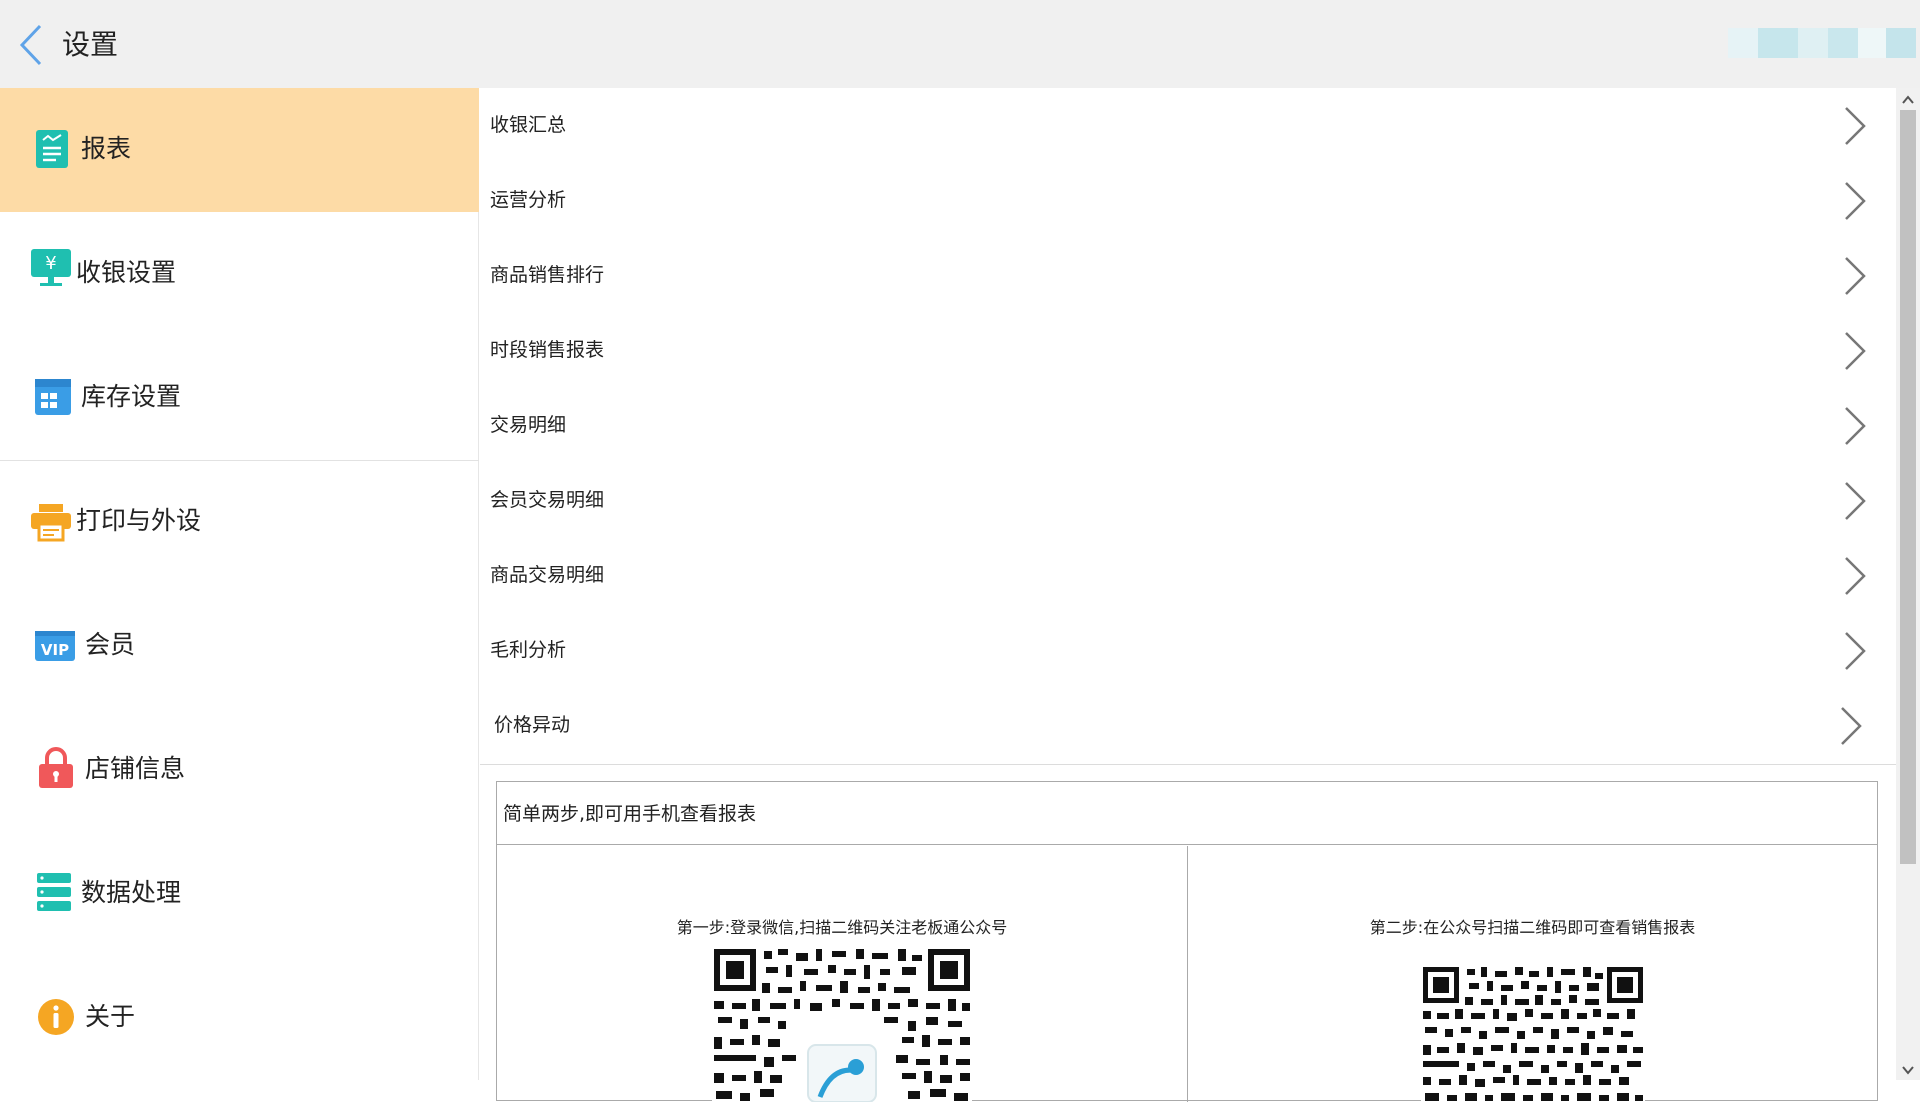 This screenshot has height=1102, width=1920. I want to click on report-item-gross-profit: 毛利分析, so click(1188, 650).